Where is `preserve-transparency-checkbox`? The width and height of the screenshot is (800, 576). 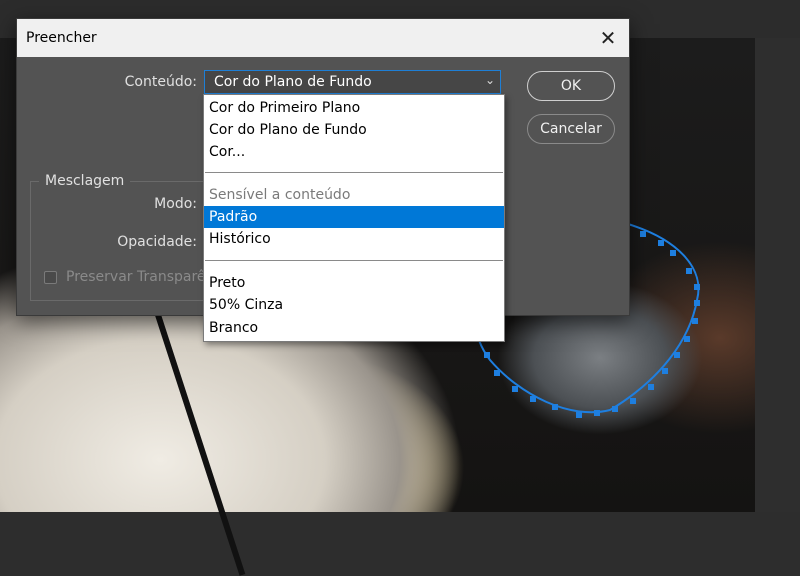
preserve-transparency-checkbox is located at coordinates (50, 277).